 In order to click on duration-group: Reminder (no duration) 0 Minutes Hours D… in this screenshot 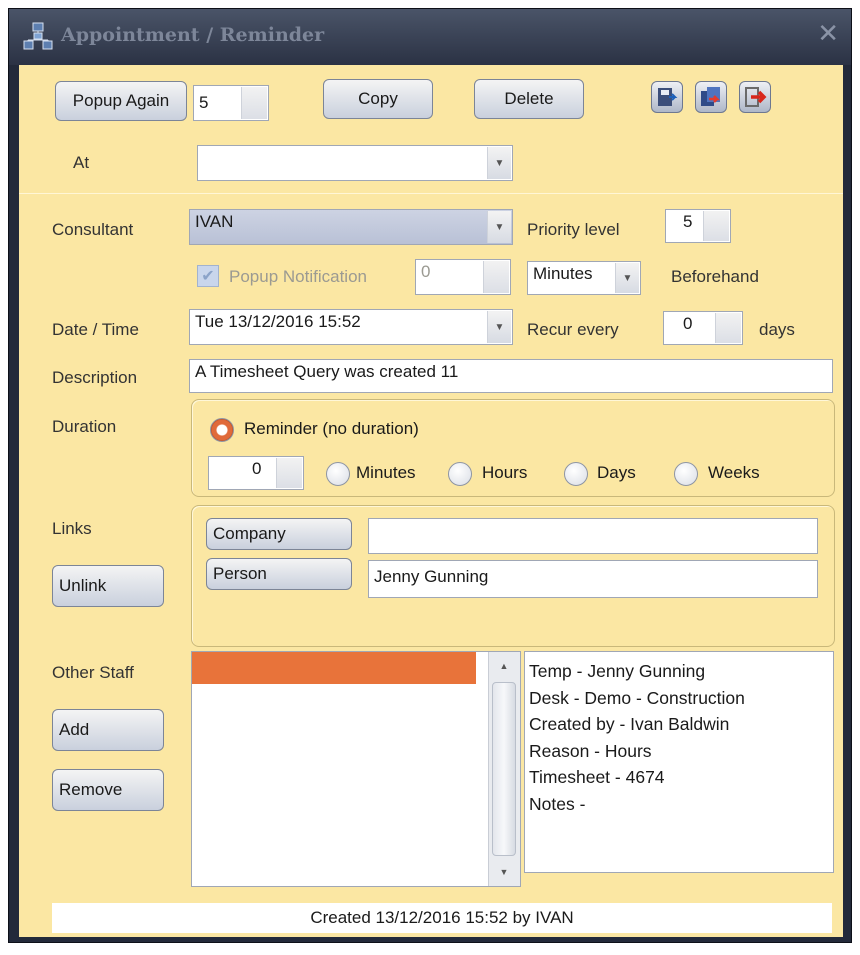, I will do `click(513, 448)`.